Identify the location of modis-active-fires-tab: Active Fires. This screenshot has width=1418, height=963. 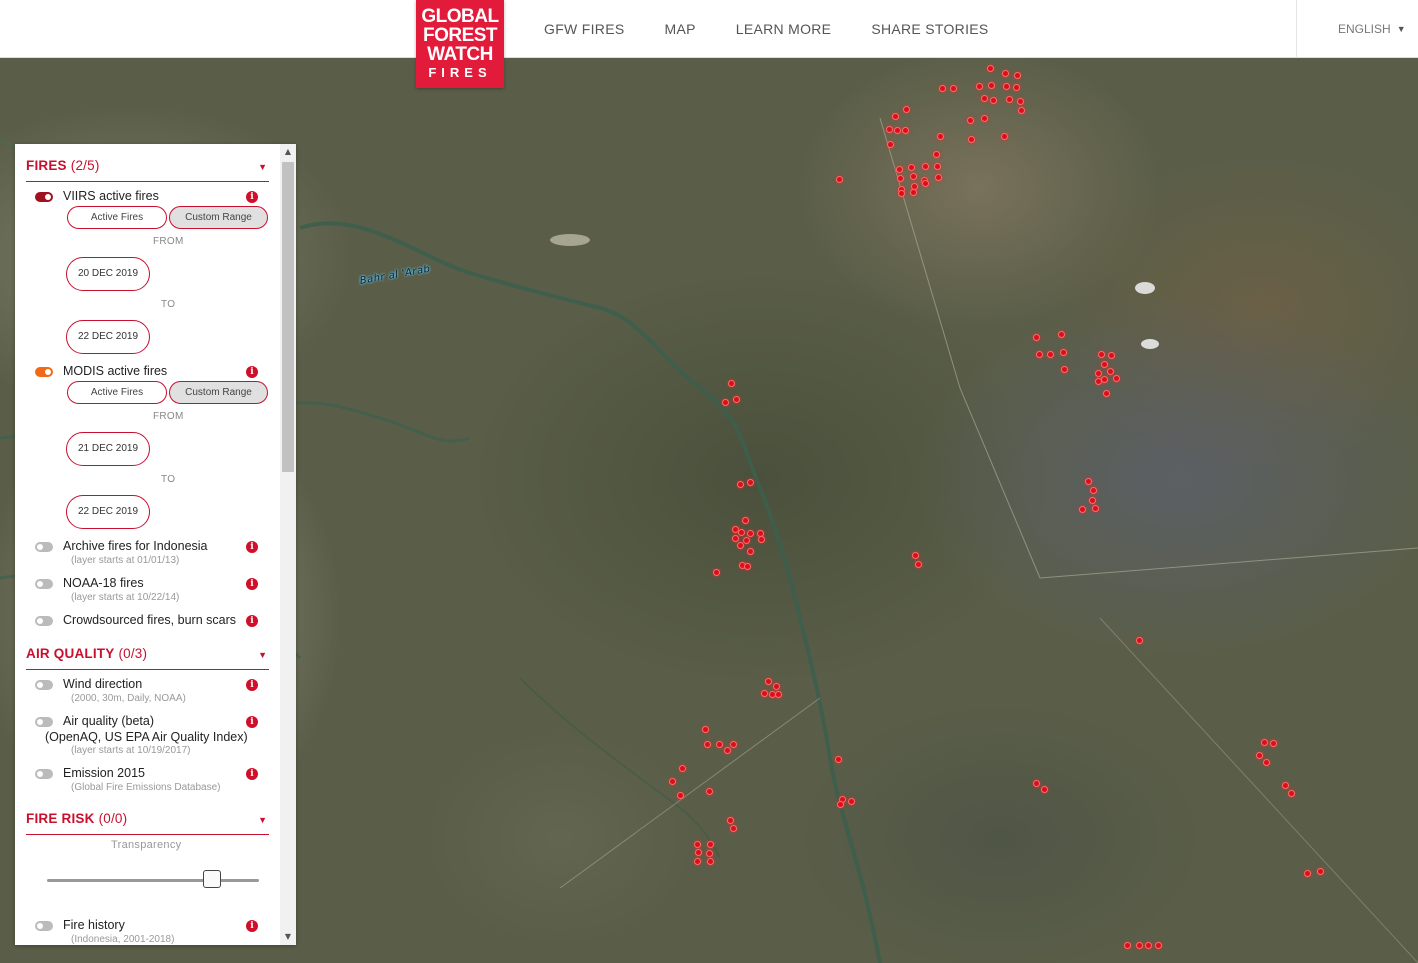
(117, 392).